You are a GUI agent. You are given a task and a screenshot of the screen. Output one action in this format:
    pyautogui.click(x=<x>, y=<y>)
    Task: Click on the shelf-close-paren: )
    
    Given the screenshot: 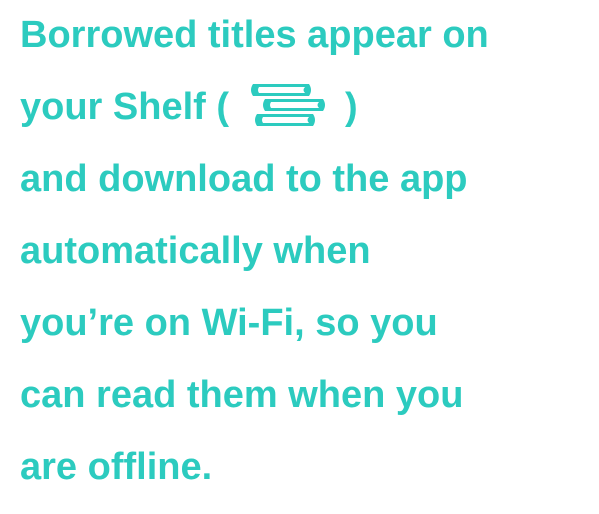 What is the action you would take?
    pyautogui.click(x=351, y=107)
    